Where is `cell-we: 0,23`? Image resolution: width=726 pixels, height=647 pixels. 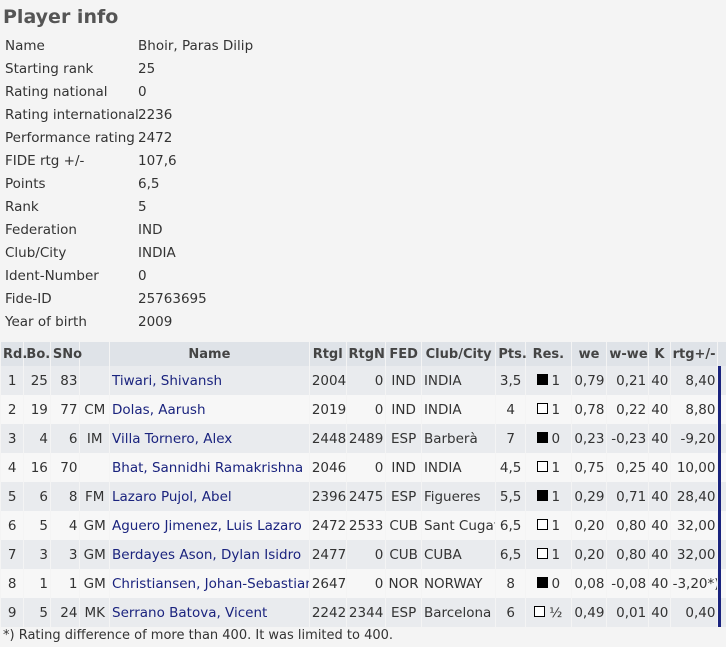 cell-we: 0,23 is located at coordinates (589, 438).